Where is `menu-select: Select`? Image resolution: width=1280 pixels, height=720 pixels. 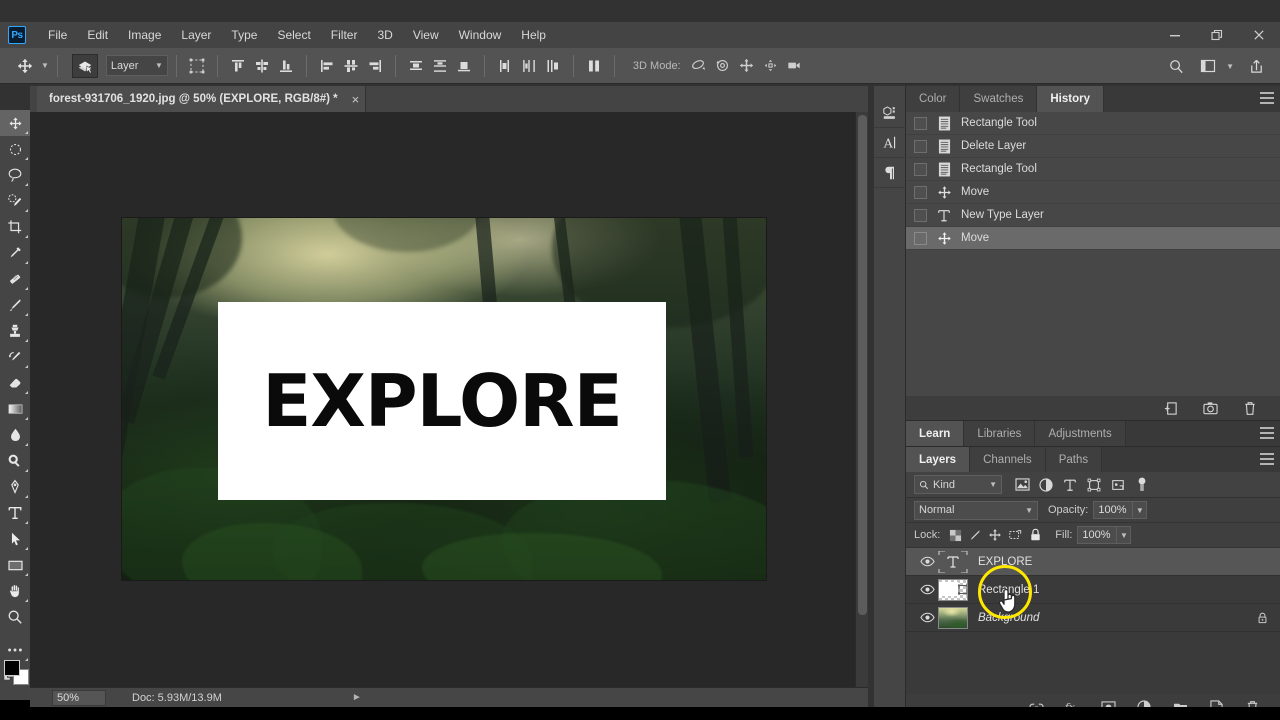
menu-select: Select is located at coordinates (293, 35).